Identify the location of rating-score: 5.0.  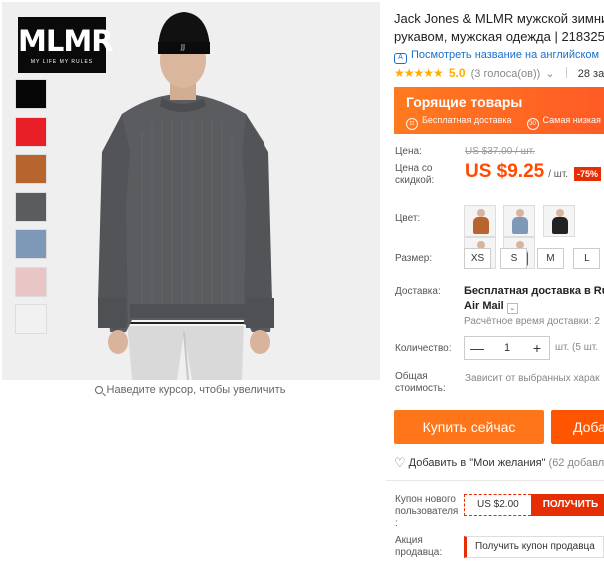
(457, 73).